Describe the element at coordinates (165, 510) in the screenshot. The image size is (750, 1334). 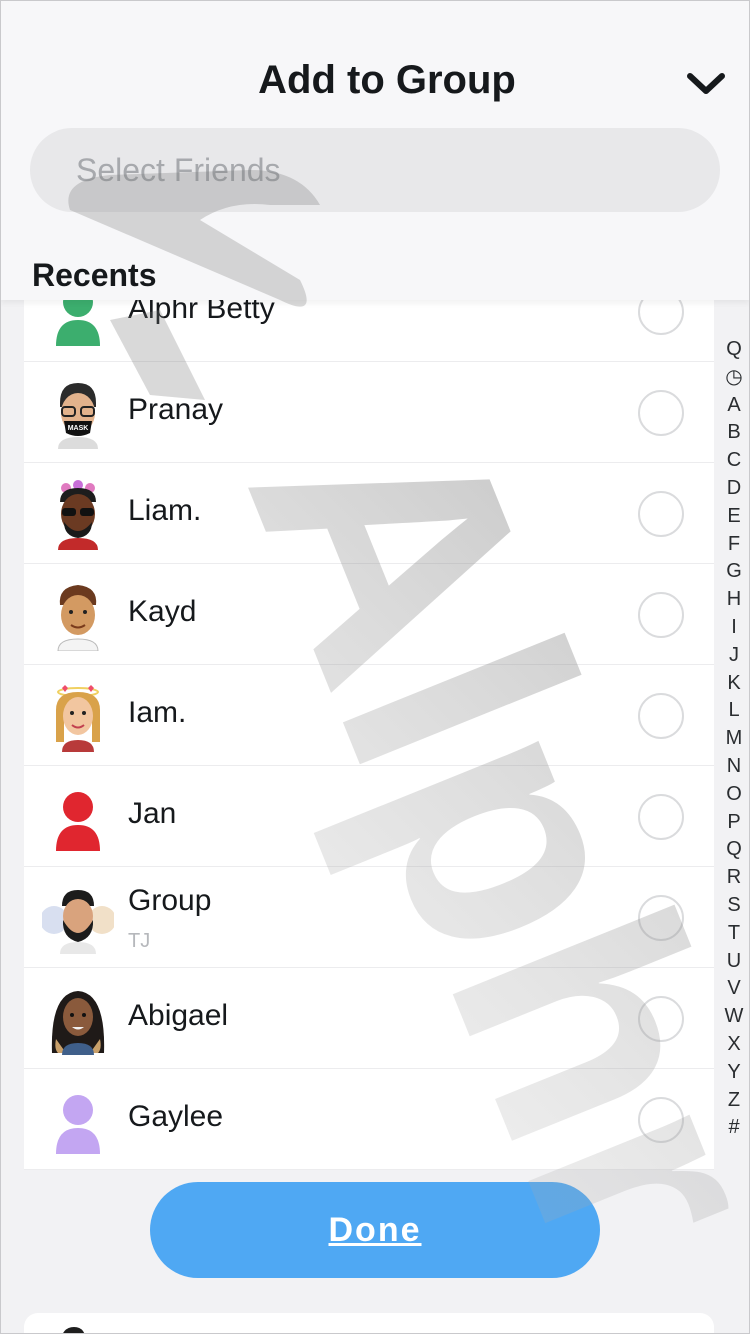
I see `friend-name: Liam.` at that location.